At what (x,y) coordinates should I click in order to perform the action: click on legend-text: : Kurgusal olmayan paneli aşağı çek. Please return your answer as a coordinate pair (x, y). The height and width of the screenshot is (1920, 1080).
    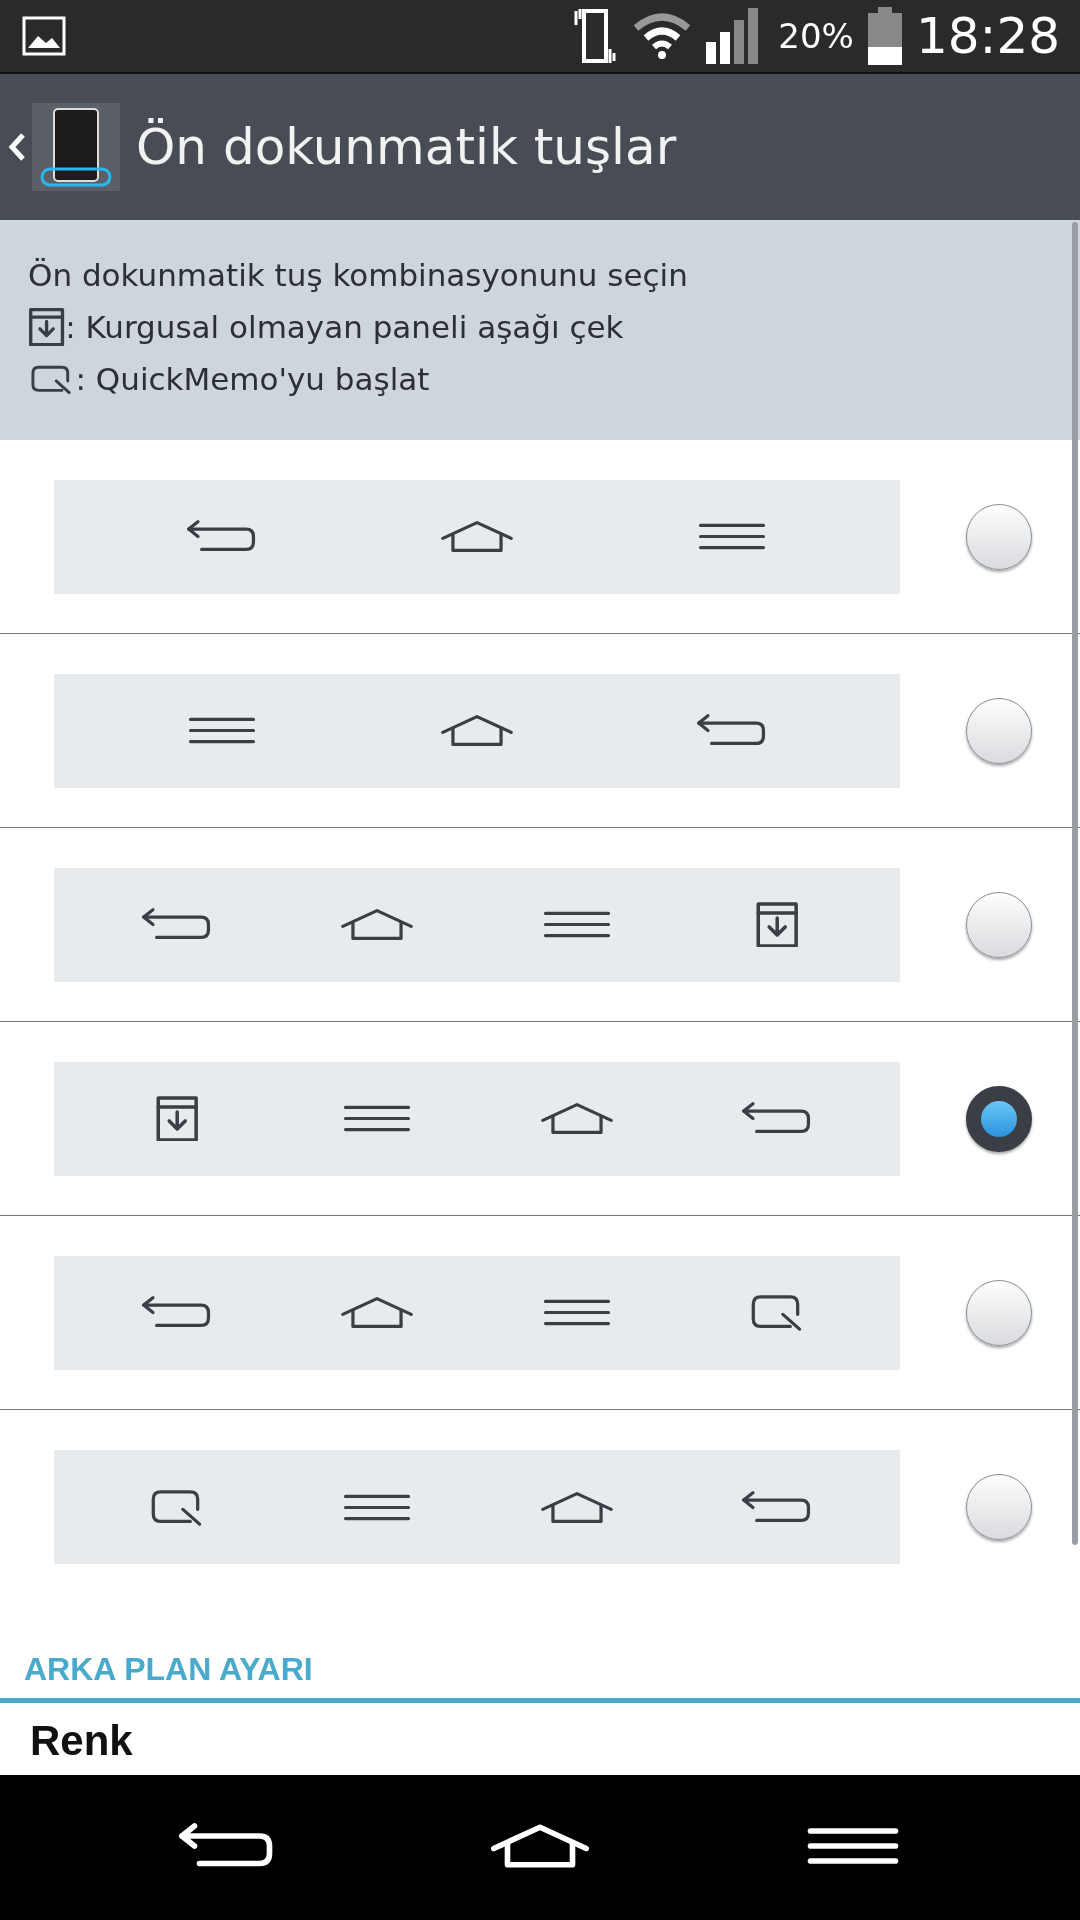
    Looking at the image, I should click on (344, 327).